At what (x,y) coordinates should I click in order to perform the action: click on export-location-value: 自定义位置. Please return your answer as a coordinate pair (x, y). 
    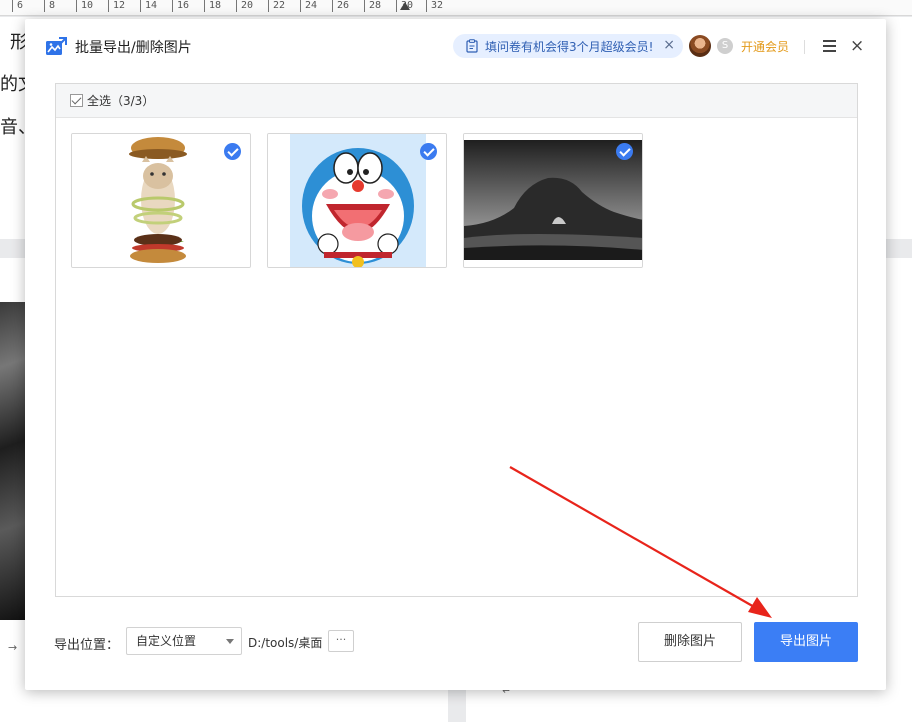
    Looking at the image, I should click on (166, 641).